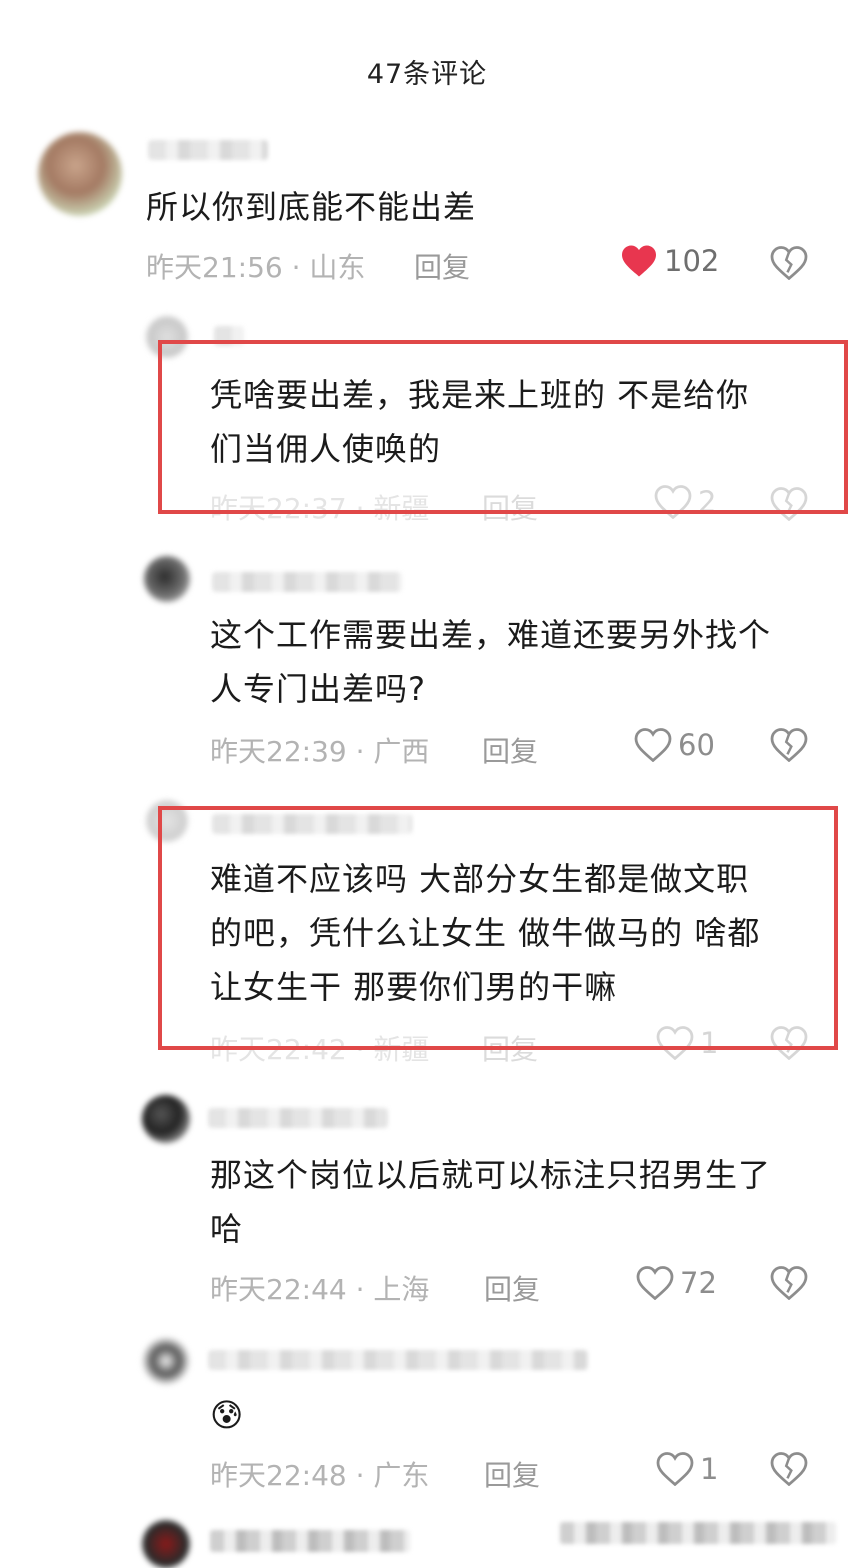 The height and width of the screenshot is (1568, 854). What do you see at coordinates (709, 1469) in the screenshot?
I see `like-count: 1` at bounding box center [709, 1469].